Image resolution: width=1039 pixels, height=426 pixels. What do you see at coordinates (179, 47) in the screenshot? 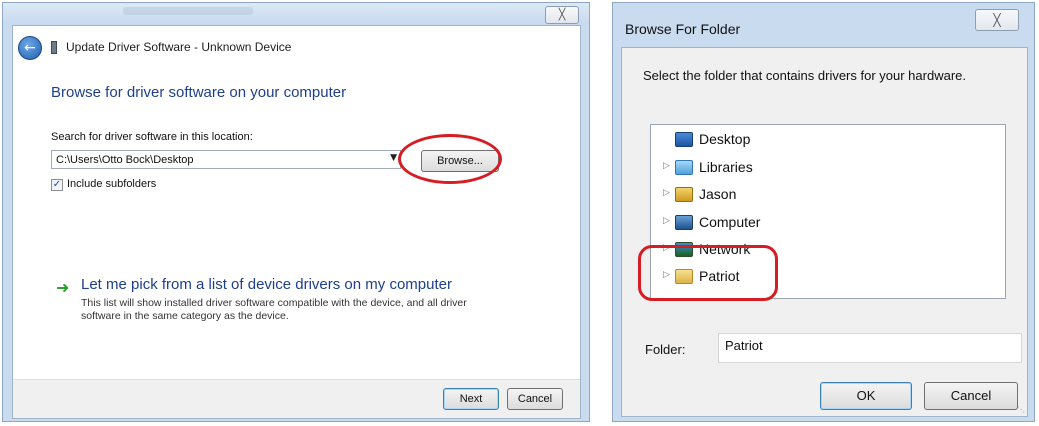
I see `wizard-title: Update Driver Software - Unknown Device` at bounding box center [179, 47].